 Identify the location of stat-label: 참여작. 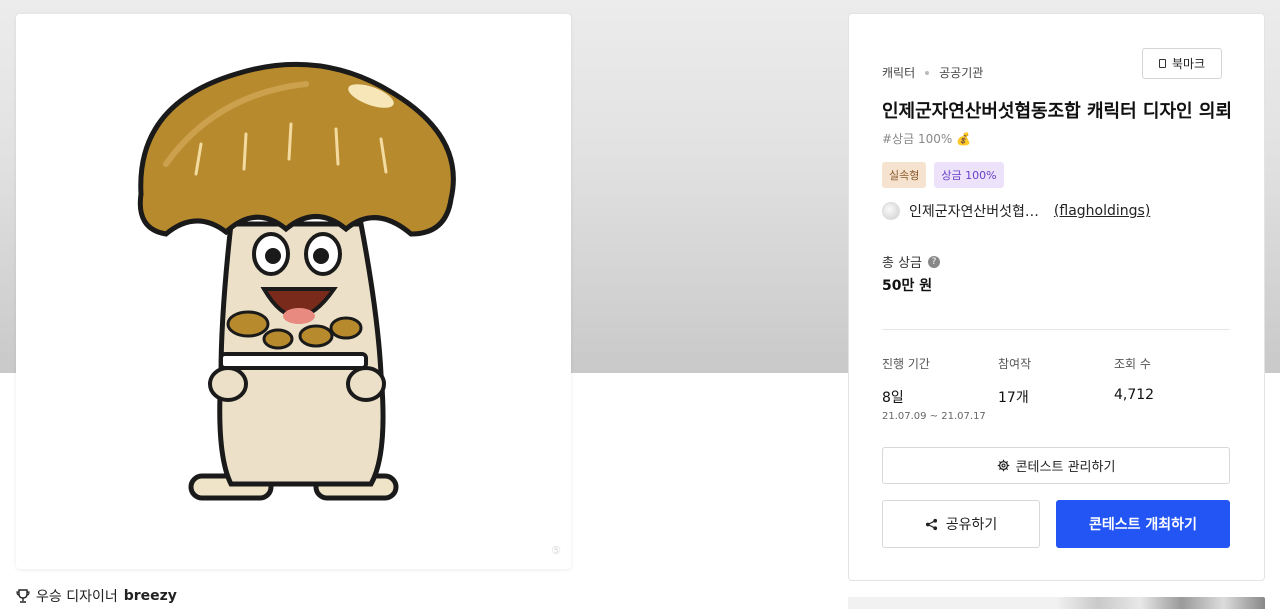
(1015, 364).